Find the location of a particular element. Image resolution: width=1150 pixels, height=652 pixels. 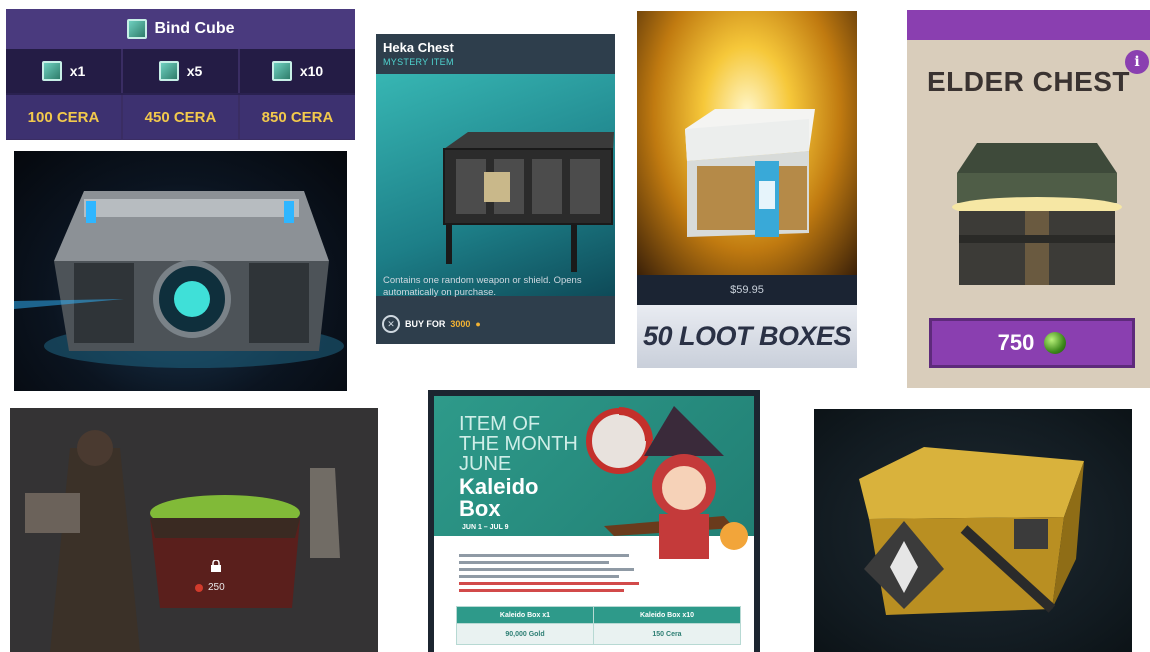

price-label: 100 CERA is located at coordinates (63, 117).